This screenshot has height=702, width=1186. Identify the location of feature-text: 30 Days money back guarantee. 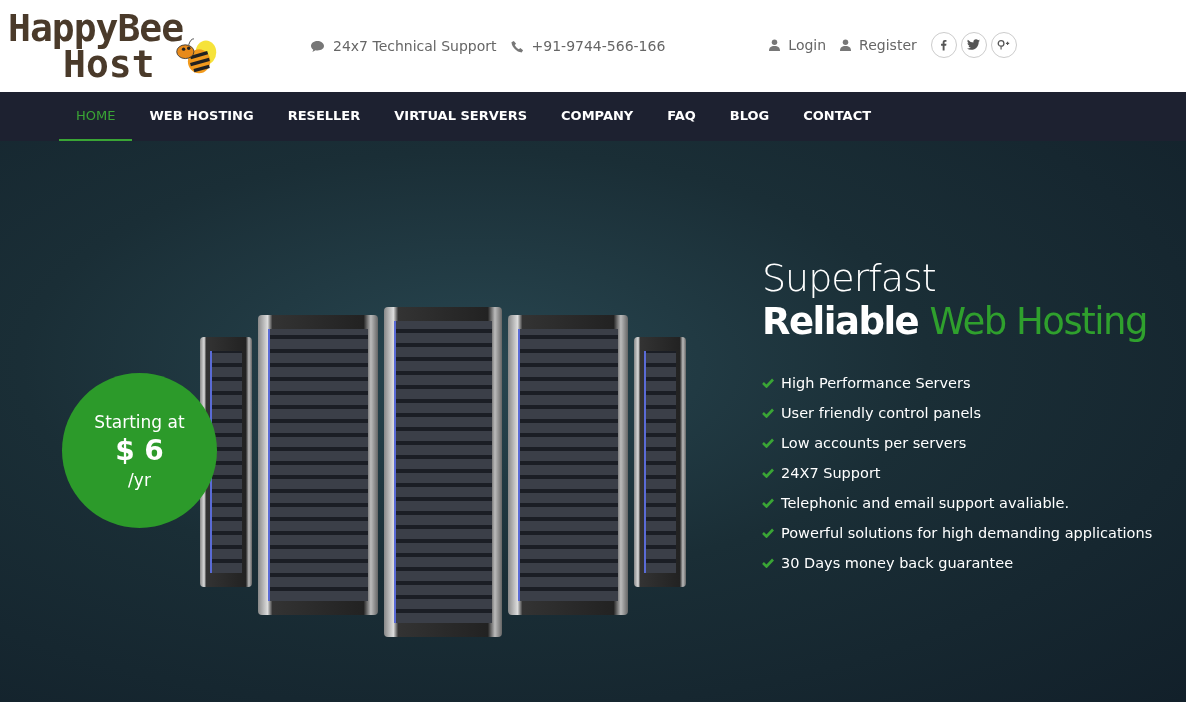
(897, 563).